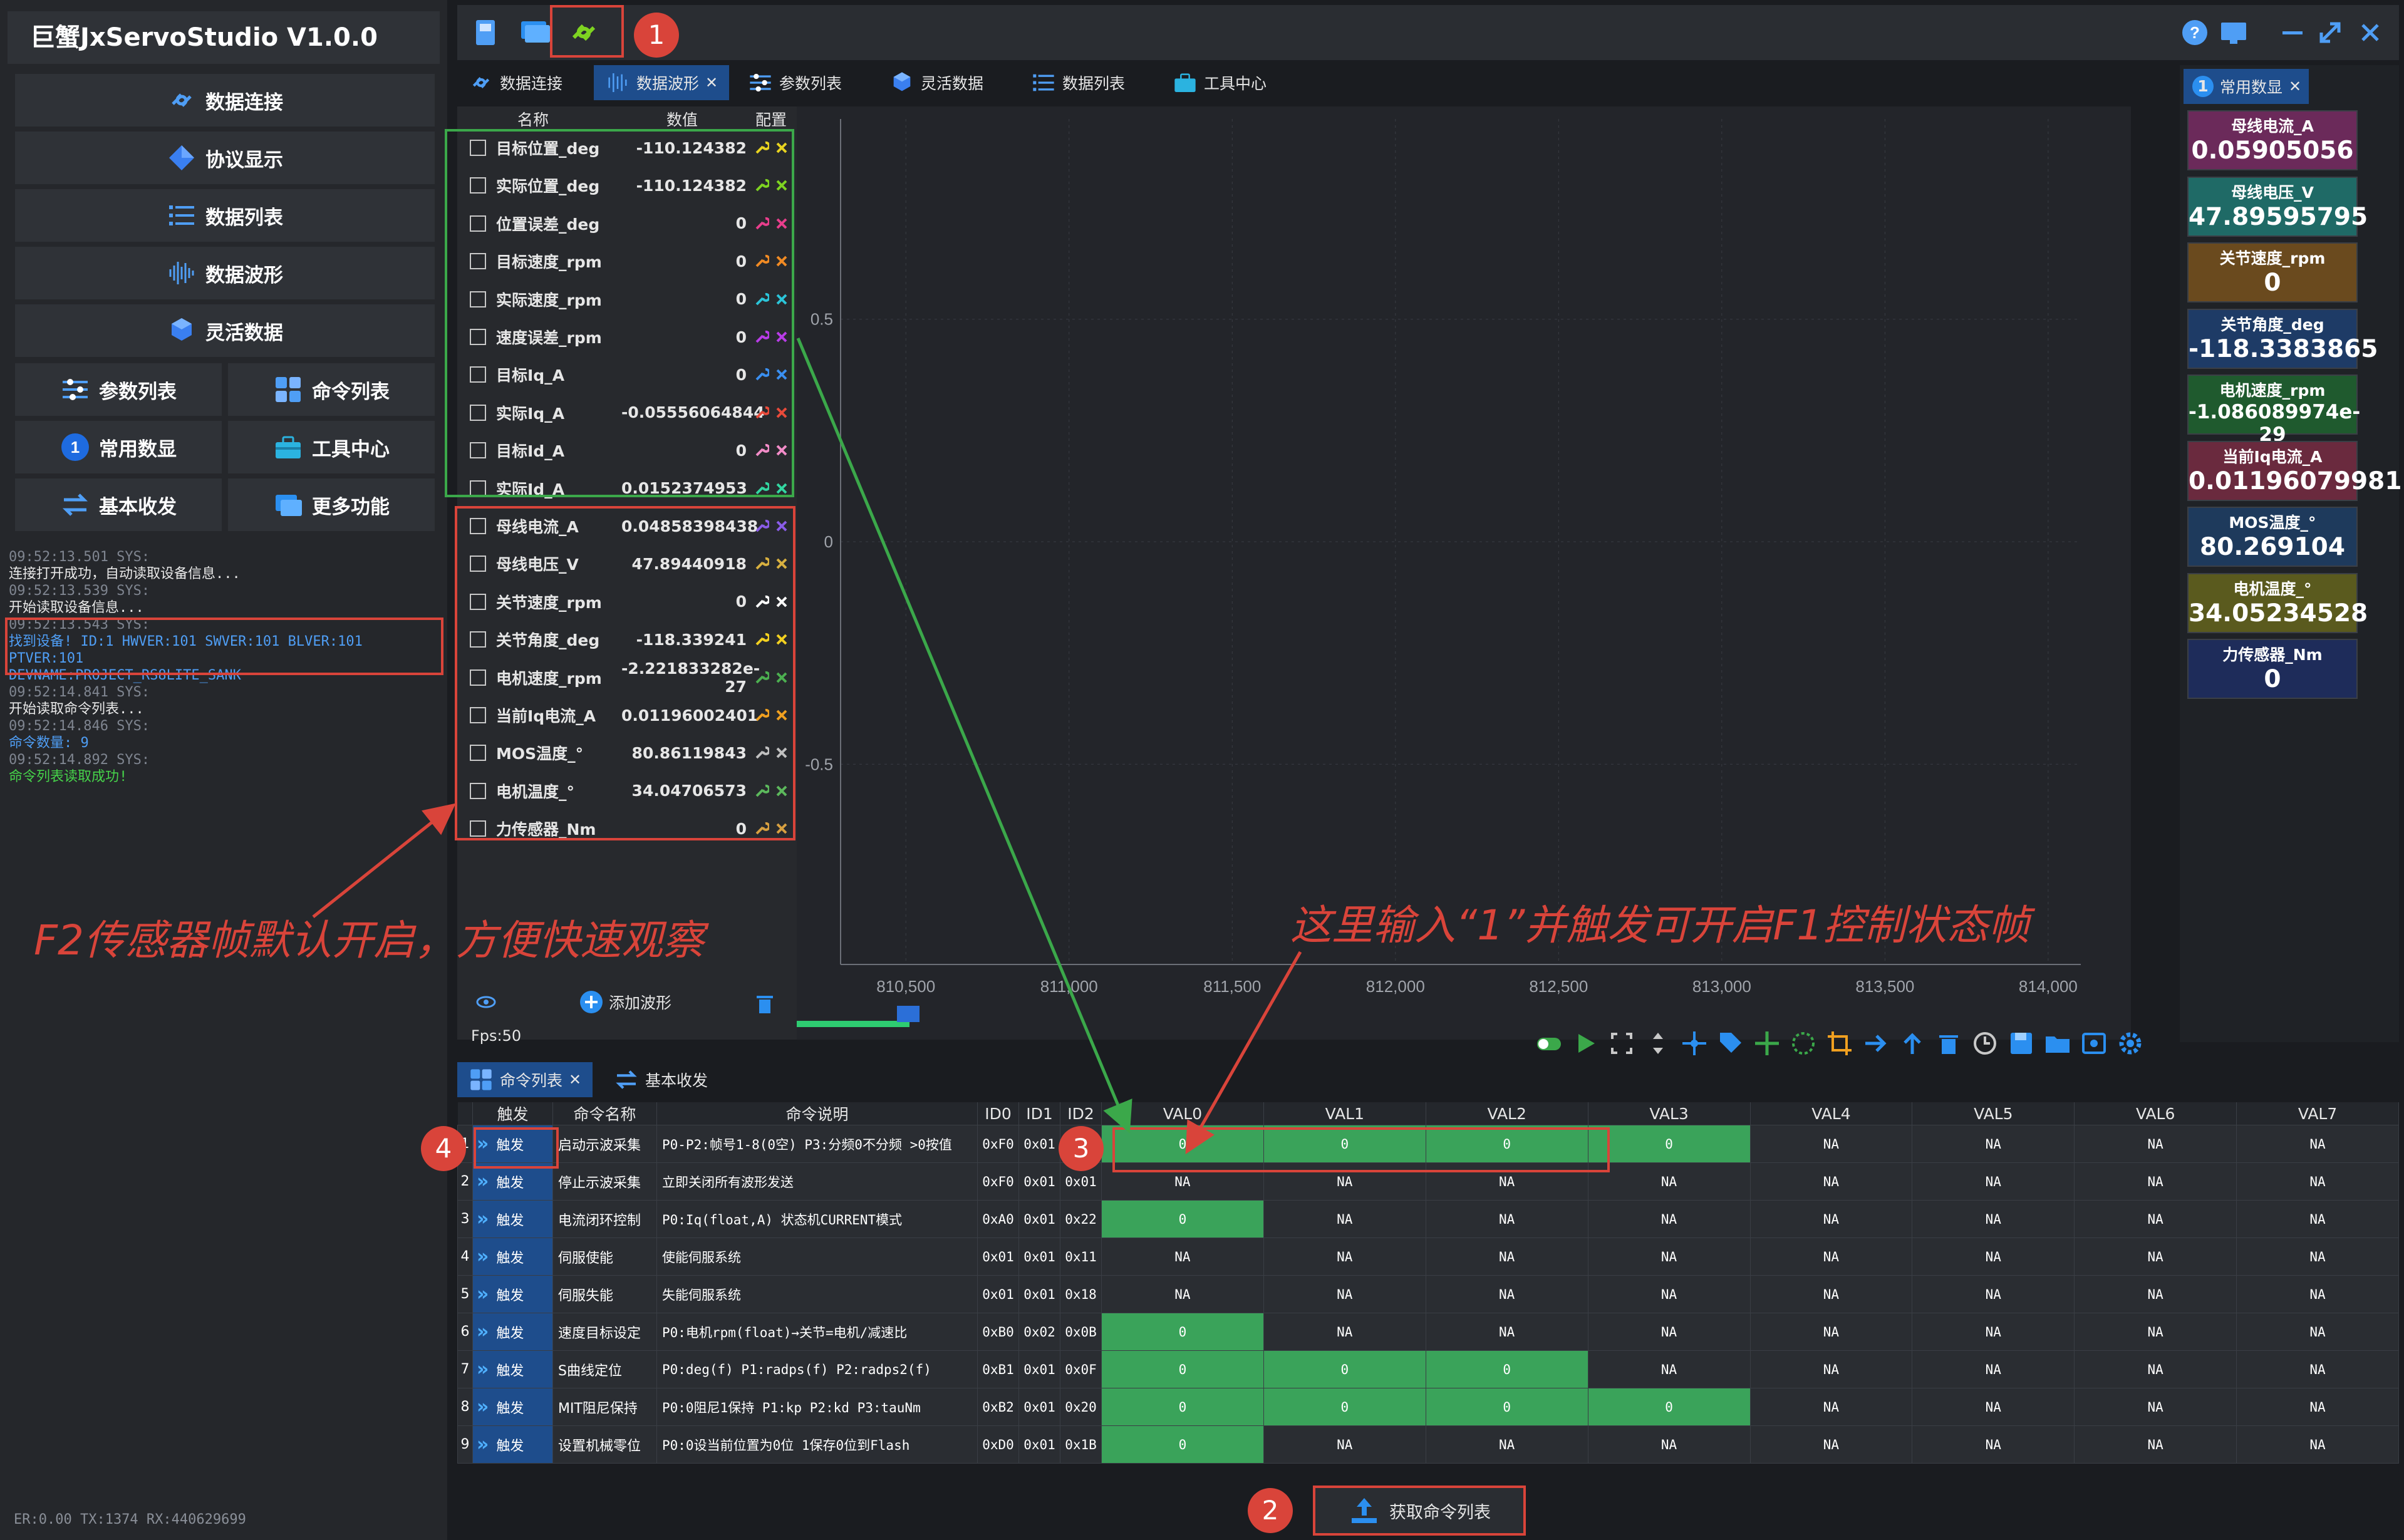 This screenshot has height=1540, width=2404. What do you see at coordinates (2370, 32) in the screenshot?
I see `close-icon` at bounding box center [2370, 32].